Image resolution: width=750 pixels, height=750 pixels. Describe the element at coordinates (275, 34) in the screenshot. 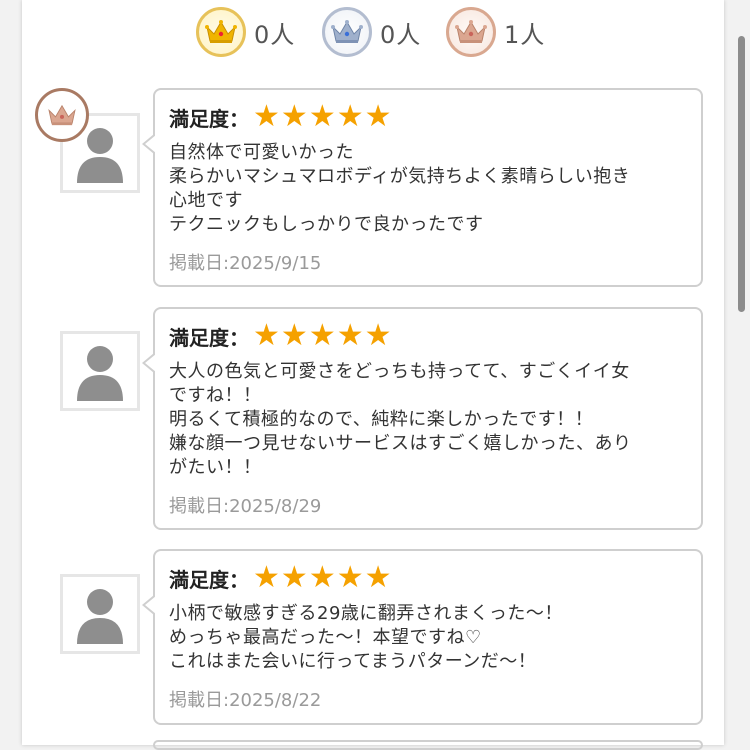

I see `gold-count: 0人` at that location.